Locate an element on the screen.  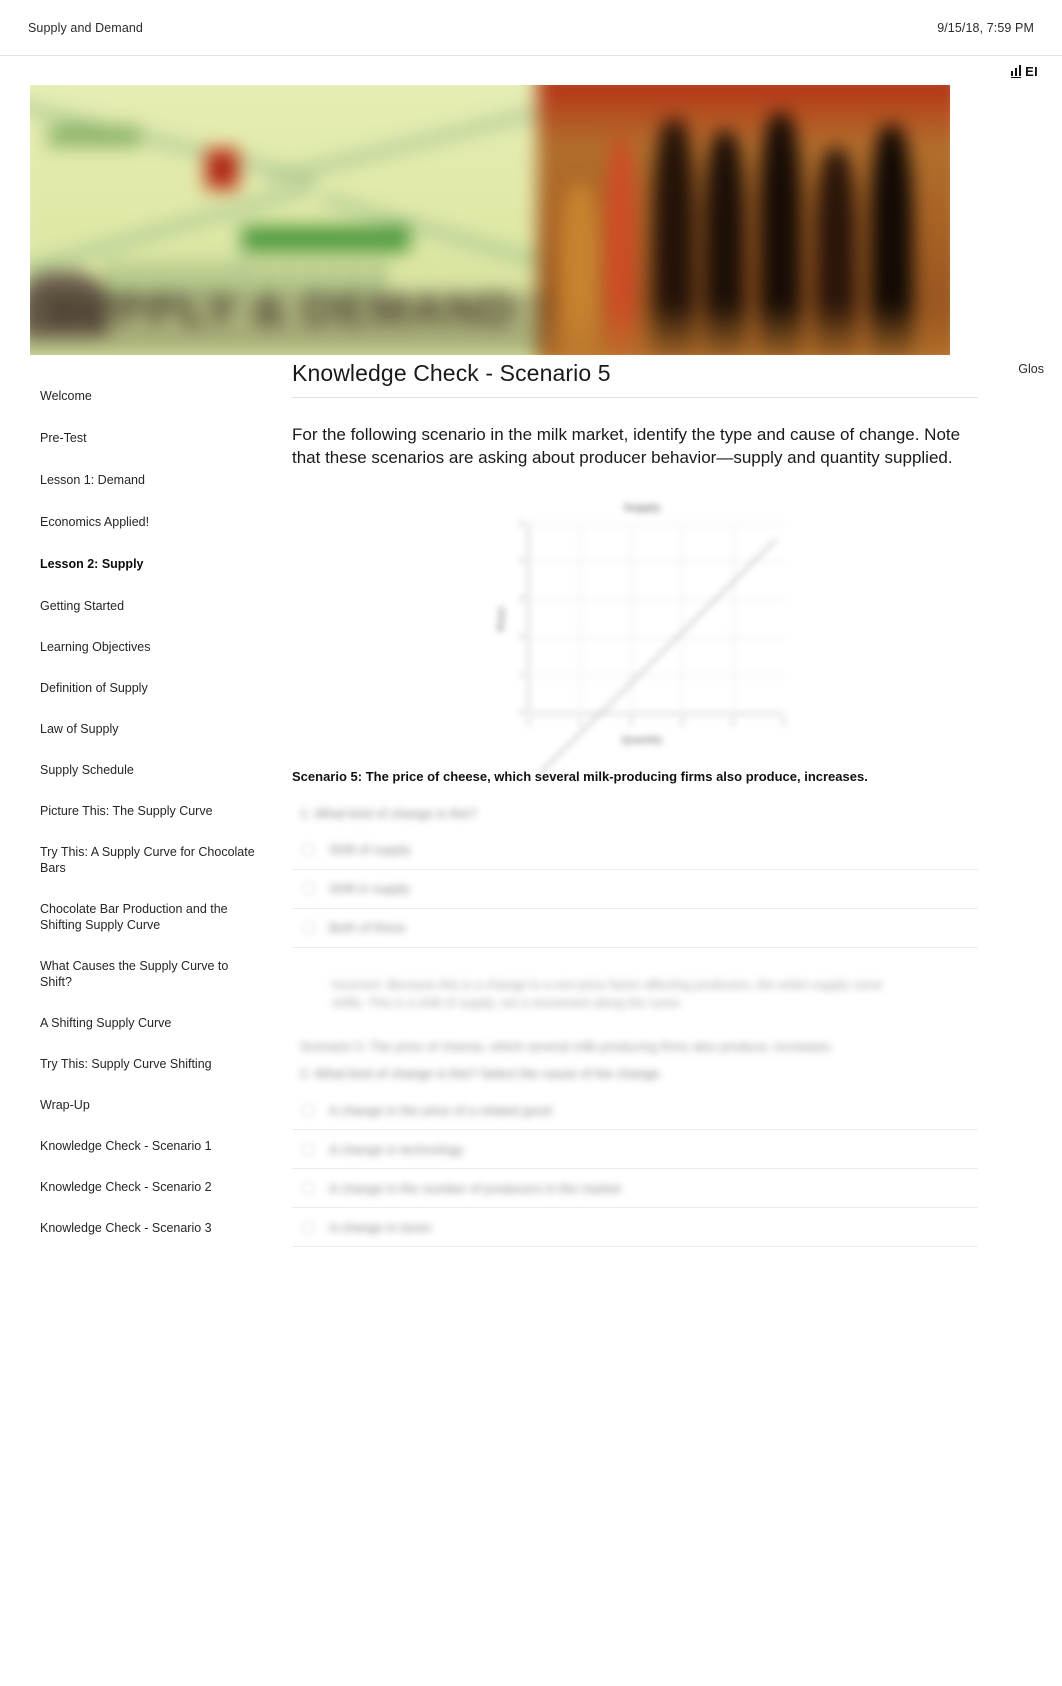
sidebar-item-lesson-2-supply: Lesson 2: Supply is located at coordinates (147, 564).